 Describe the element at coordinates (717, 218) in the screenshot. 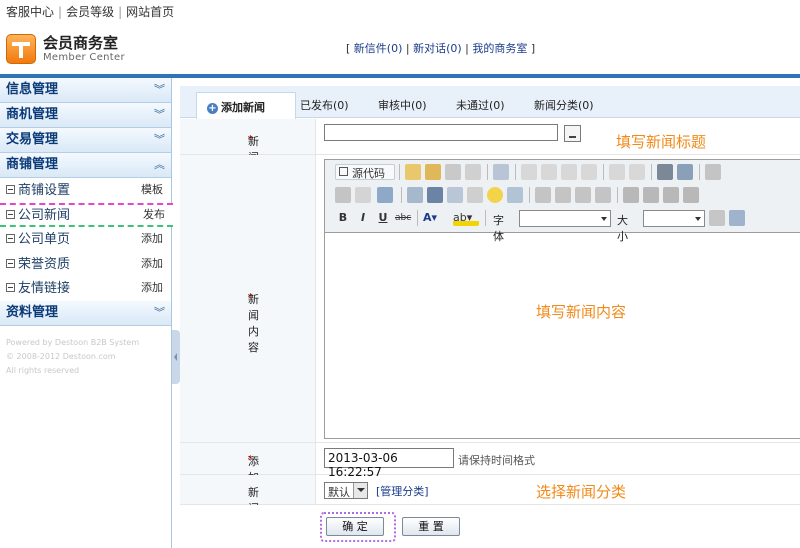

I see `attachment-icon` at that location.